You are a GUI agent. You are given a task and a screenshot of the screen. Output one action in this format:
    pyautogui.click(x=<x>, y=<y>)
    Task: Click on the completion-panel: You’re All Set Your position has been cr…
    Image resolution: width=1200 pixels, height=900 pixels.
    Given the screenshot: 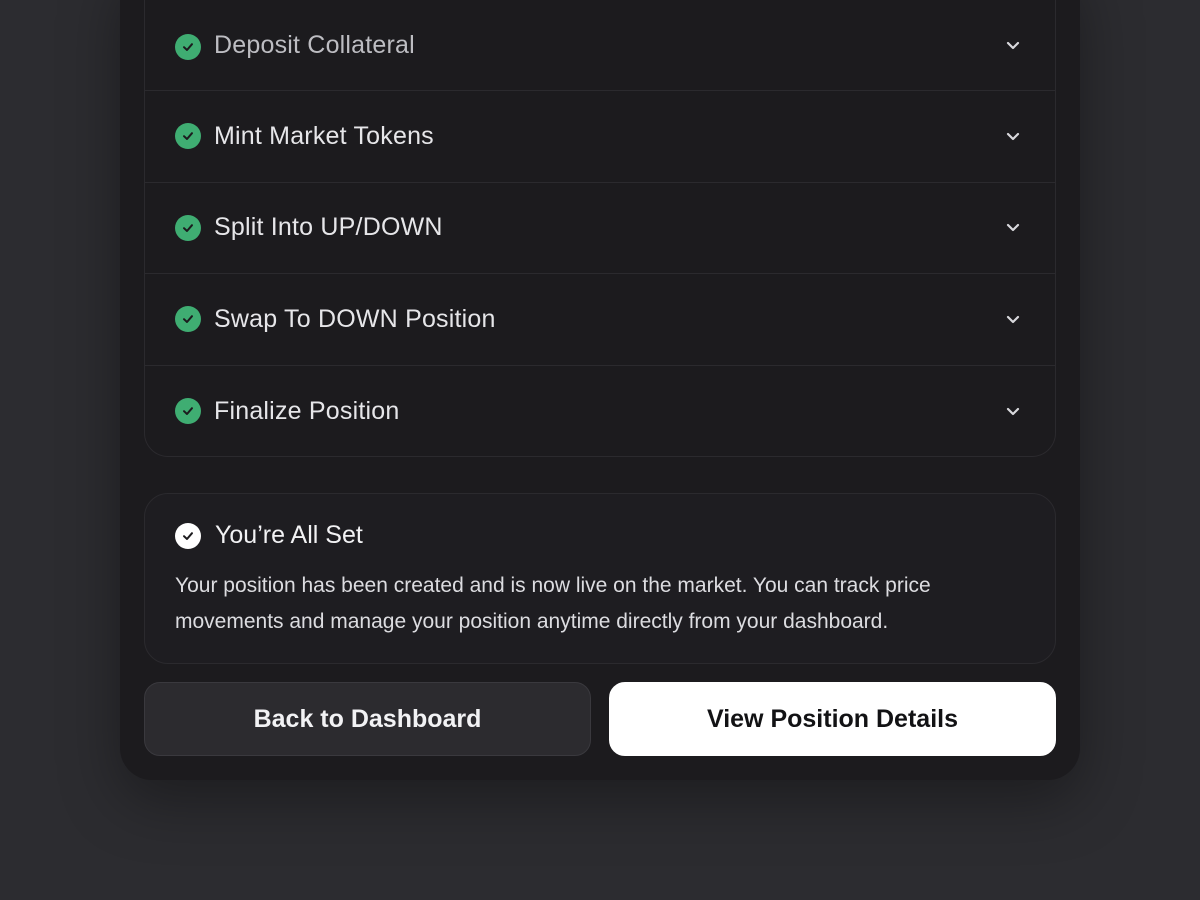 What is the action you would take?
    pyautogui.click(x=600, y=578)
    